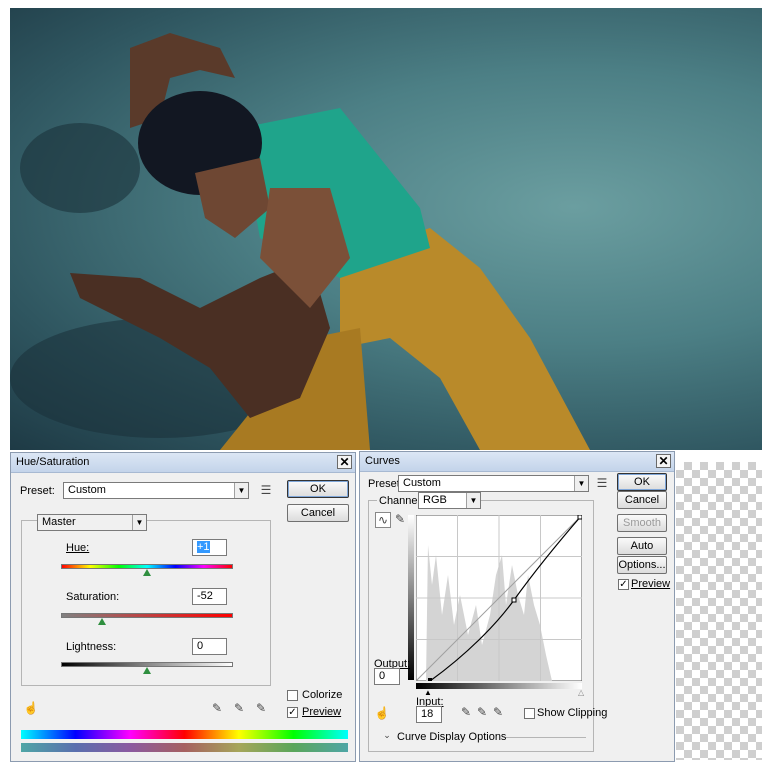 This screenshot has height=776, width=770. I want to click on input-input: 18, so click(429, 714).